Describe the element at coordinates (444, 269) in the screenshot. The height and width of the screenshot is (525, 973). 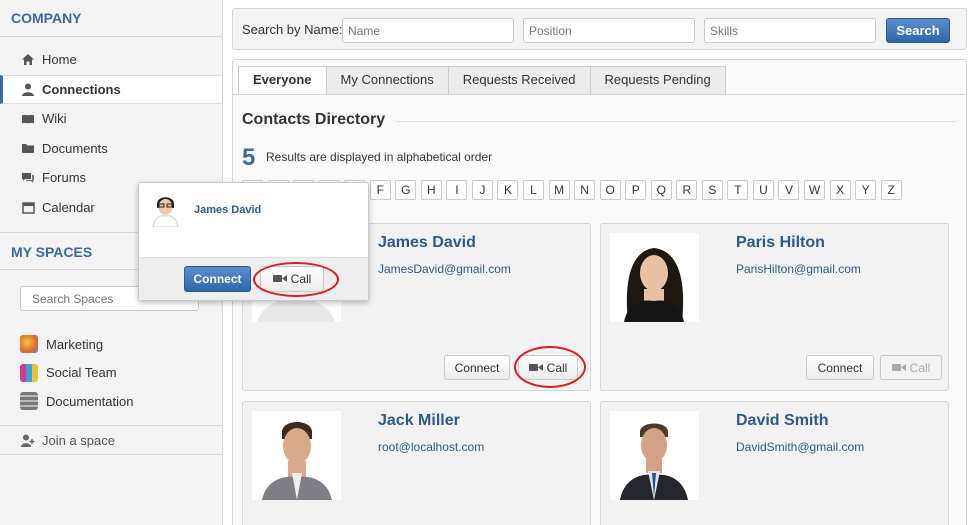
I see `contact-email: JamesDavid@gmail.com` at that location.